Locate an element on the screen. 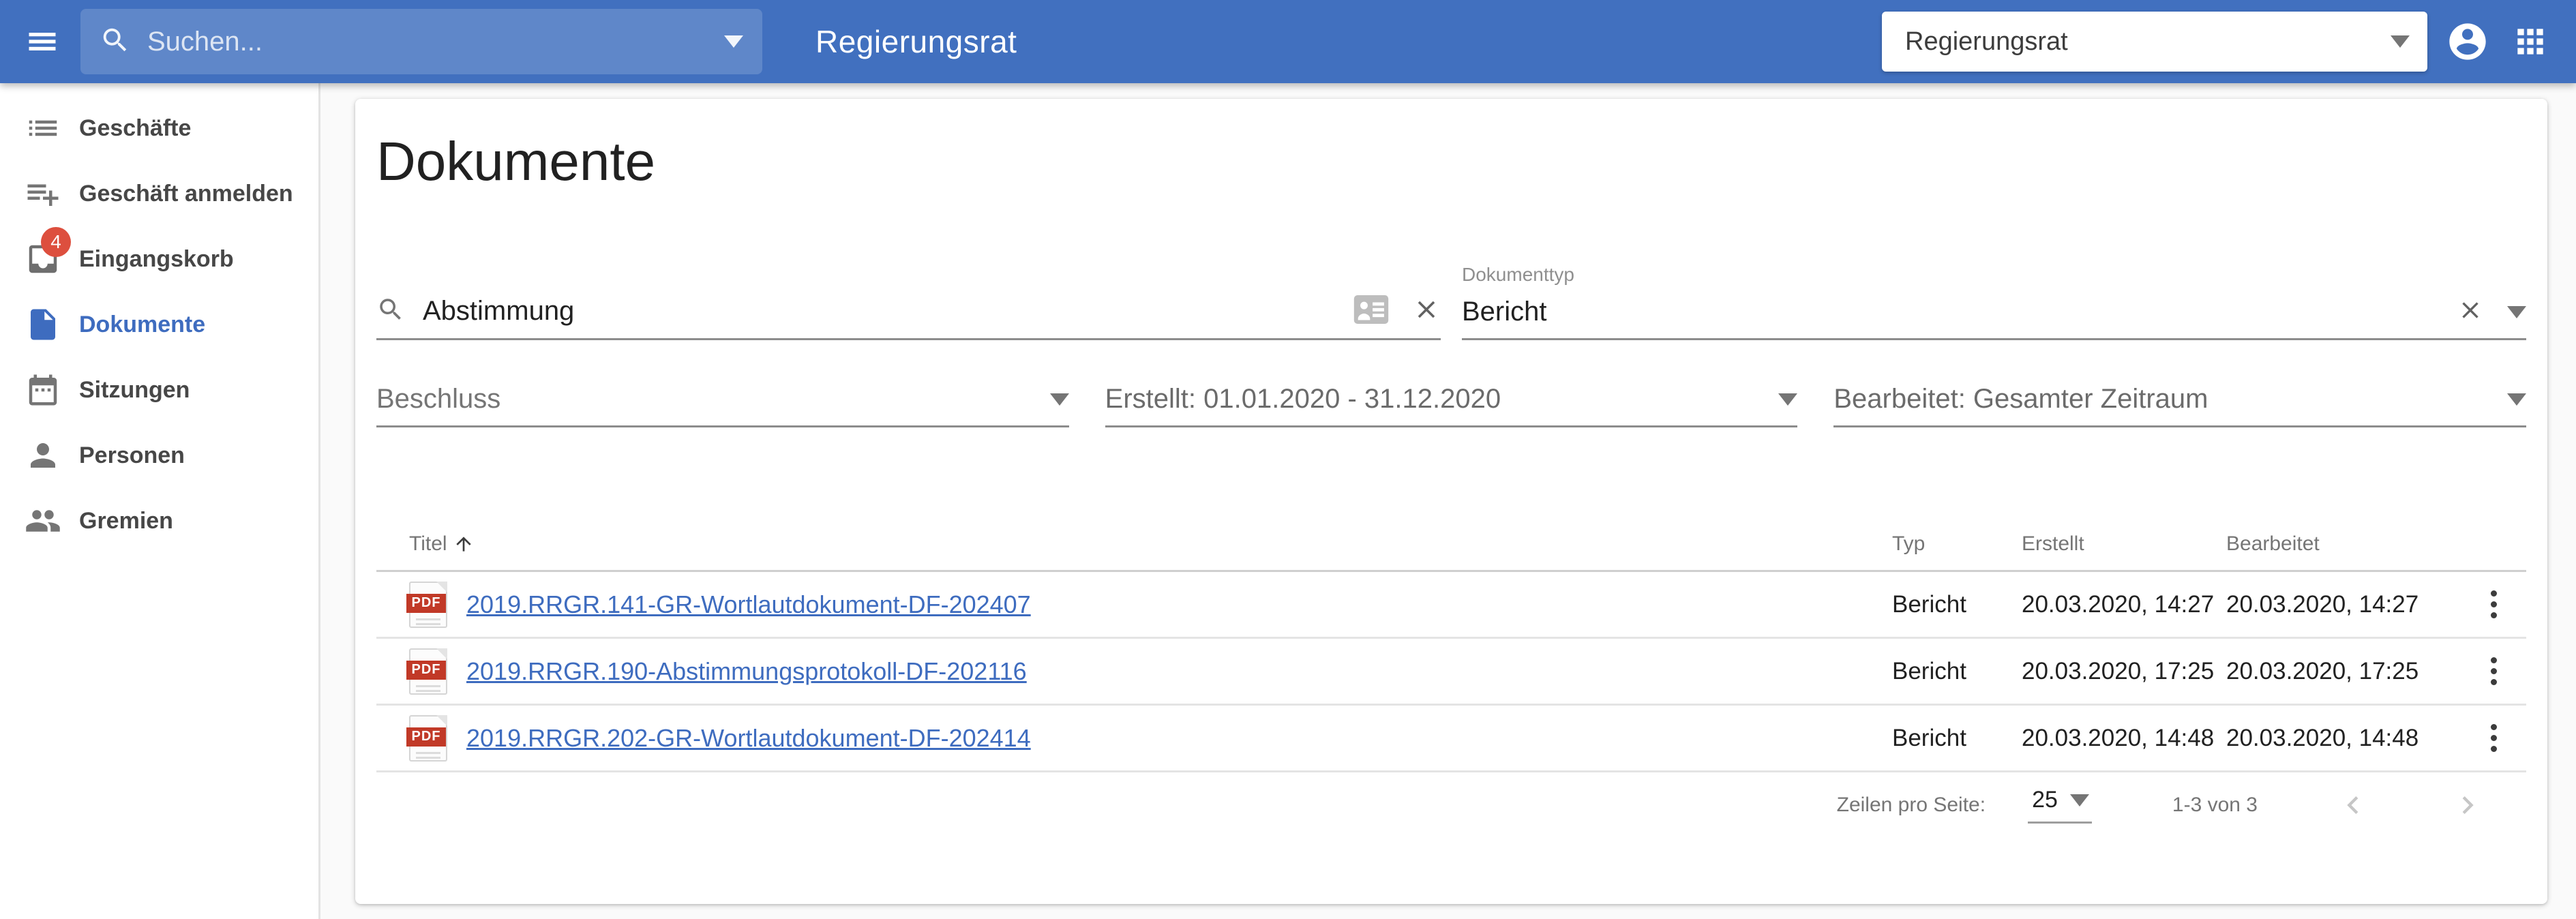 The image size is (2576, 919). sidebar-item-geschaeft-anmelden: Geschäft anmelden is located at coordinates (159, 194).